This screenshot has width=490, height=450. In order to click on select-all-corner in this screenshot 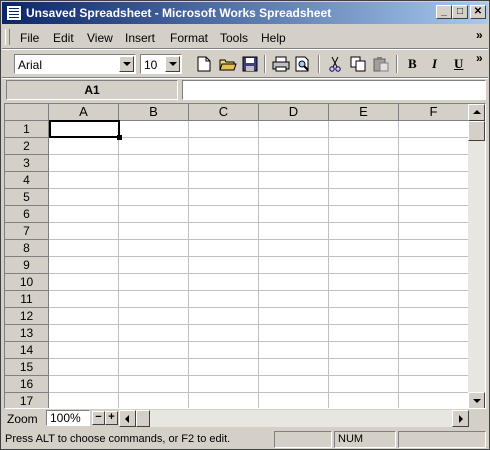, I will do `click(27, 112)`.